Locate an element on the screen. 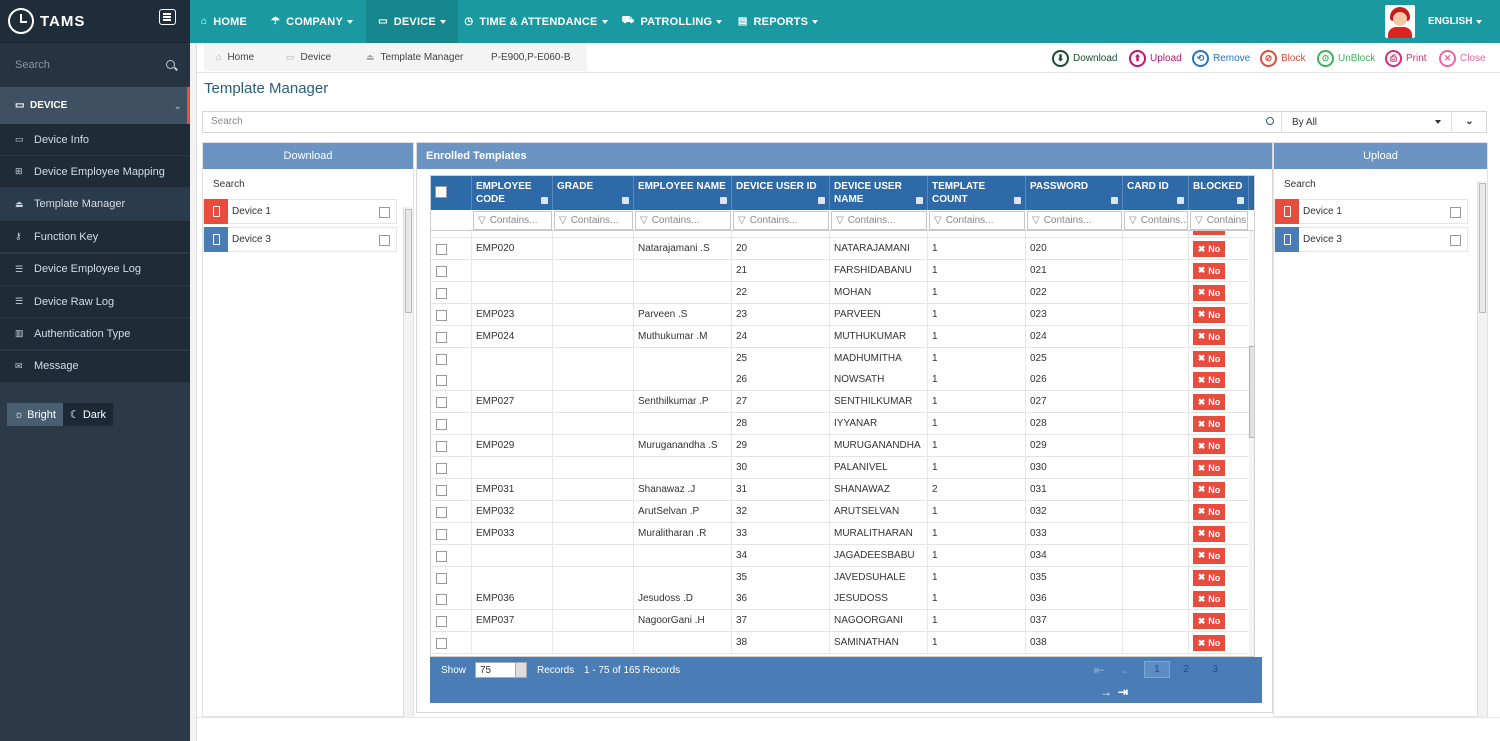 This screenshot has height=741, width=1500. breadcrumb-item: ⏏ Template Manager is located at coordinates (416, 57).